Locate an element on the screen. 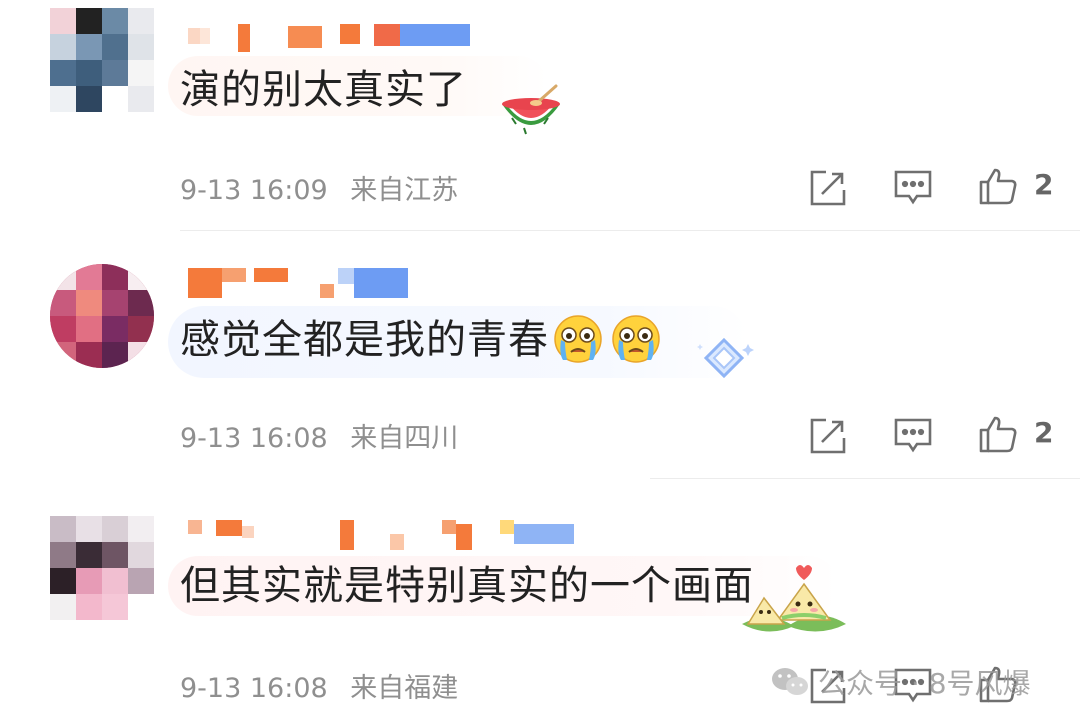 This screenshot has height=726, width=1080. comment-meta: 9-13 16:09 来自江苏 is located at coordinates (326, 187).